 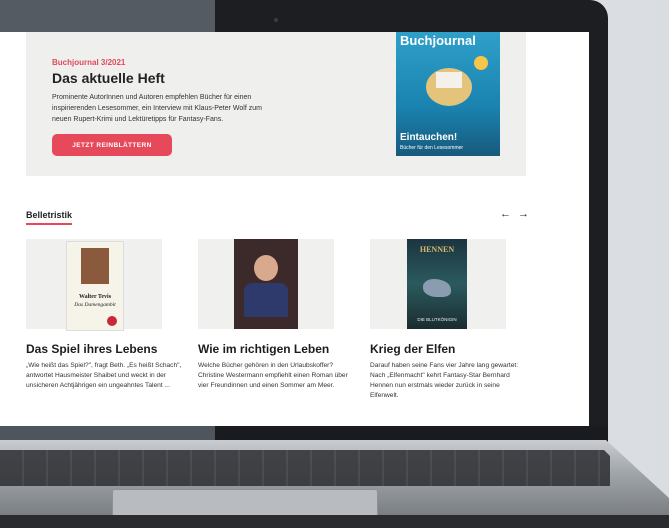 I want to click on cover-title: Das Damengambit, so click(x=95, y=305).